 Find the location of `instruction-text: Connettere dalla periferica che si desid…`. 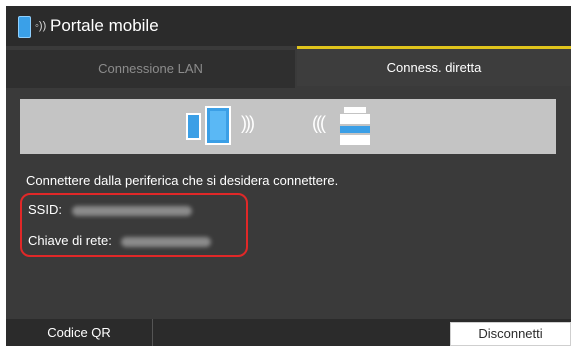

instruction-text: Connettere dalla periferica che si desid… is located at coordinates (182, 180).